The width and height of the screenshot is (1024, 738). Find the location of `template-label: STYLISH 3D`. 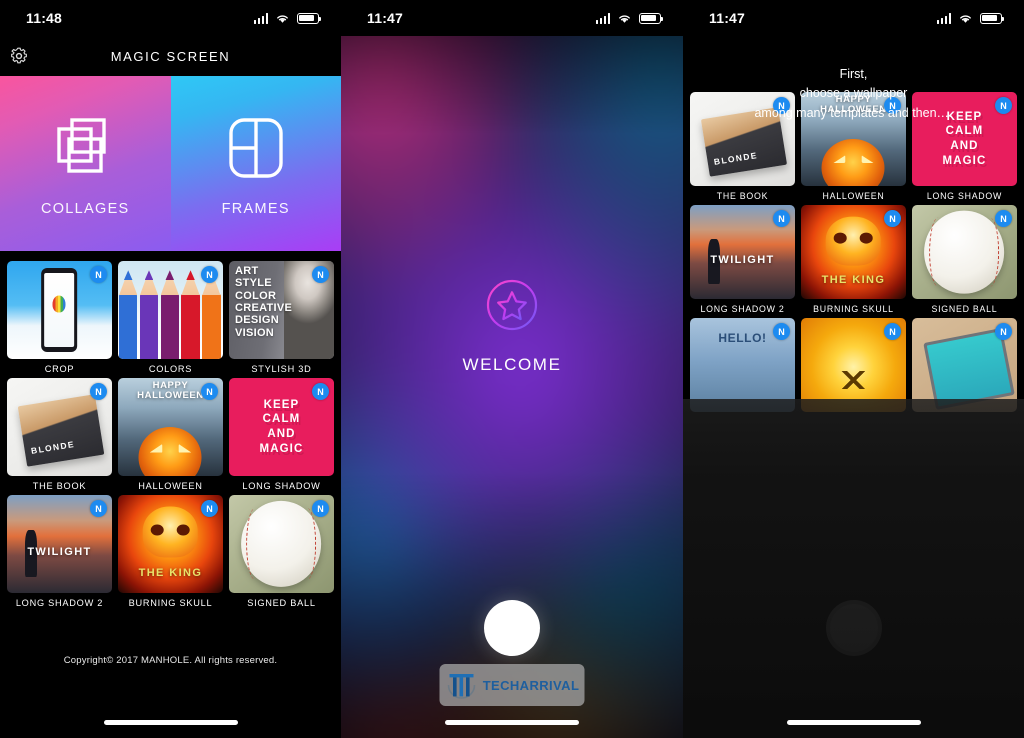

template-label: STYLISH 3D is located at coordinates (281, 369).